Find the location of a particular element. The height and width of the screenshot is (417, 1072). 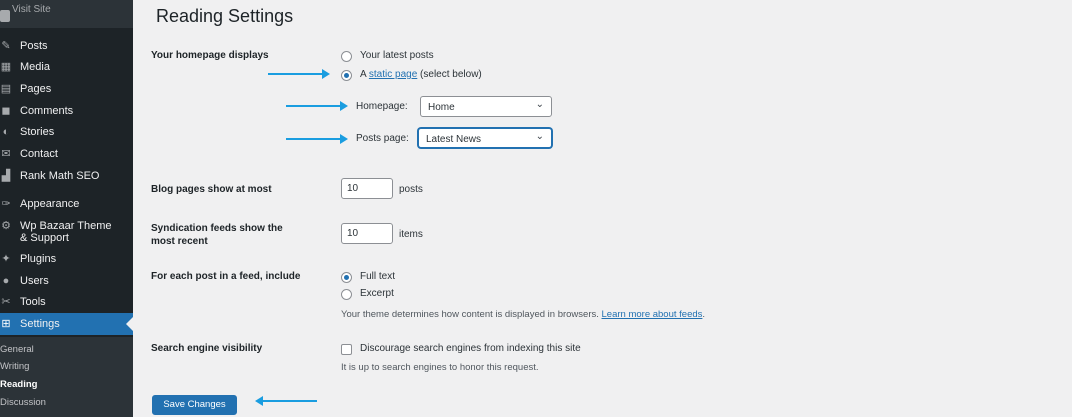

syndication-unit: items is located at coordinates (411, 234).